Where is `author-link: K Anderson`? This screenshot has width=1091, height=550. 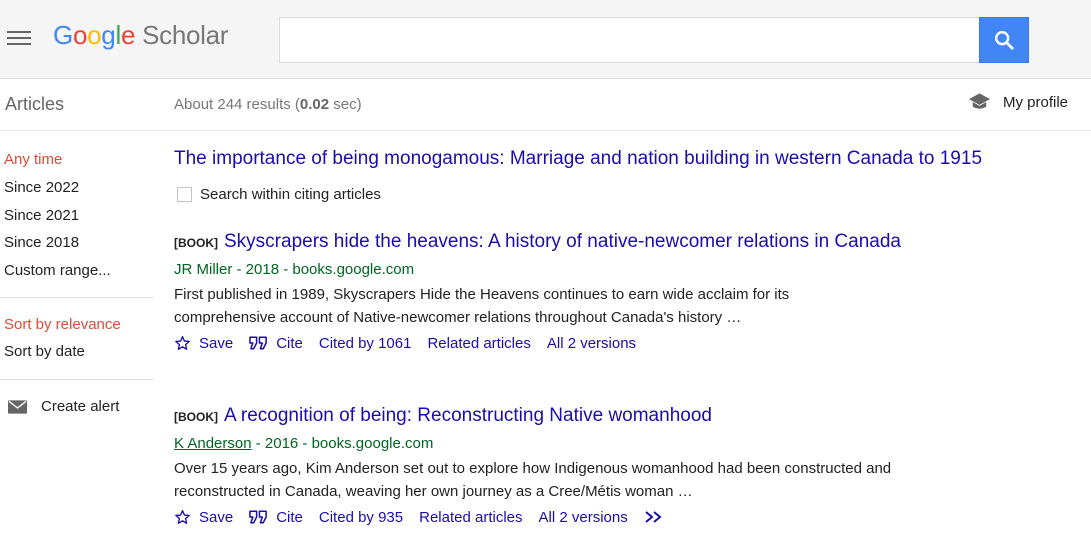 author-link: K Anderson is located at coordinates (213, 443).